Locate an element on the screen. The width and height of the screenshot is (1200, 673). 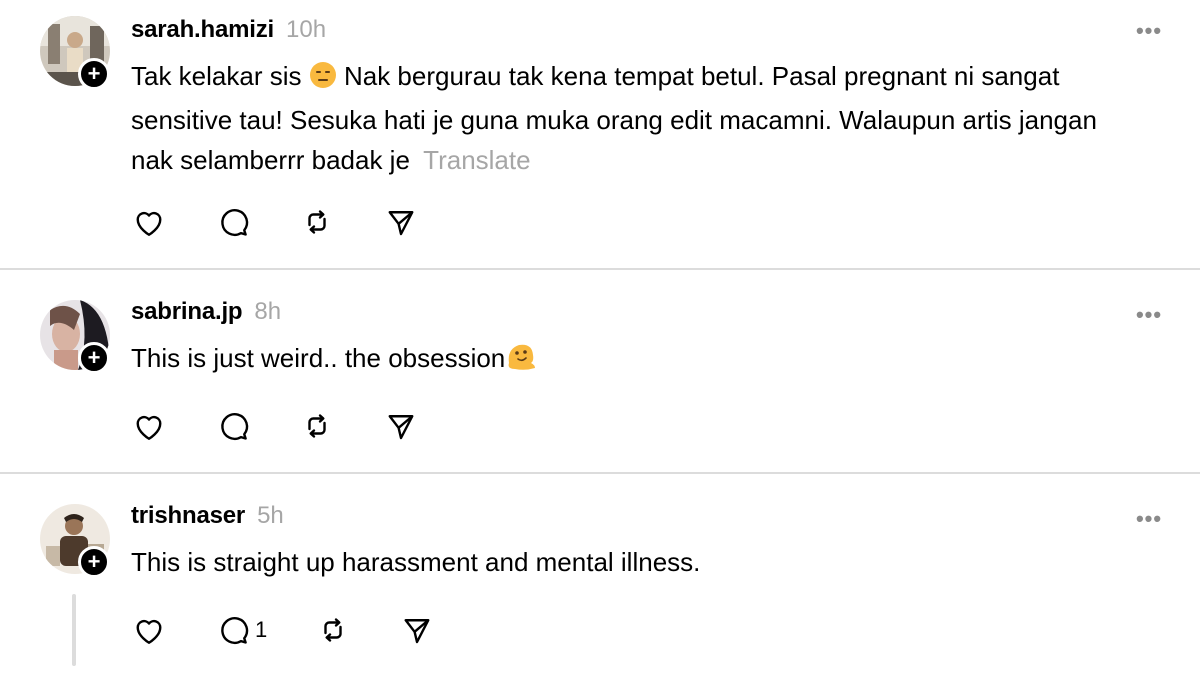
username: sabrina.jp is located at coordinates (187, 312).